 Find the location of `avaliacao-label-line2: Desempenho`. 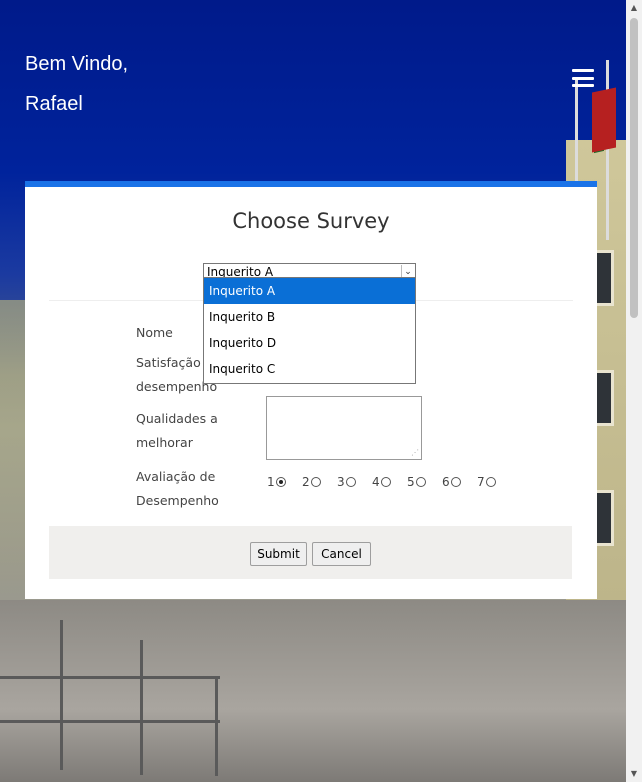

avaliacao-label-line2: Desempenho is located at coordinates (177, 500).